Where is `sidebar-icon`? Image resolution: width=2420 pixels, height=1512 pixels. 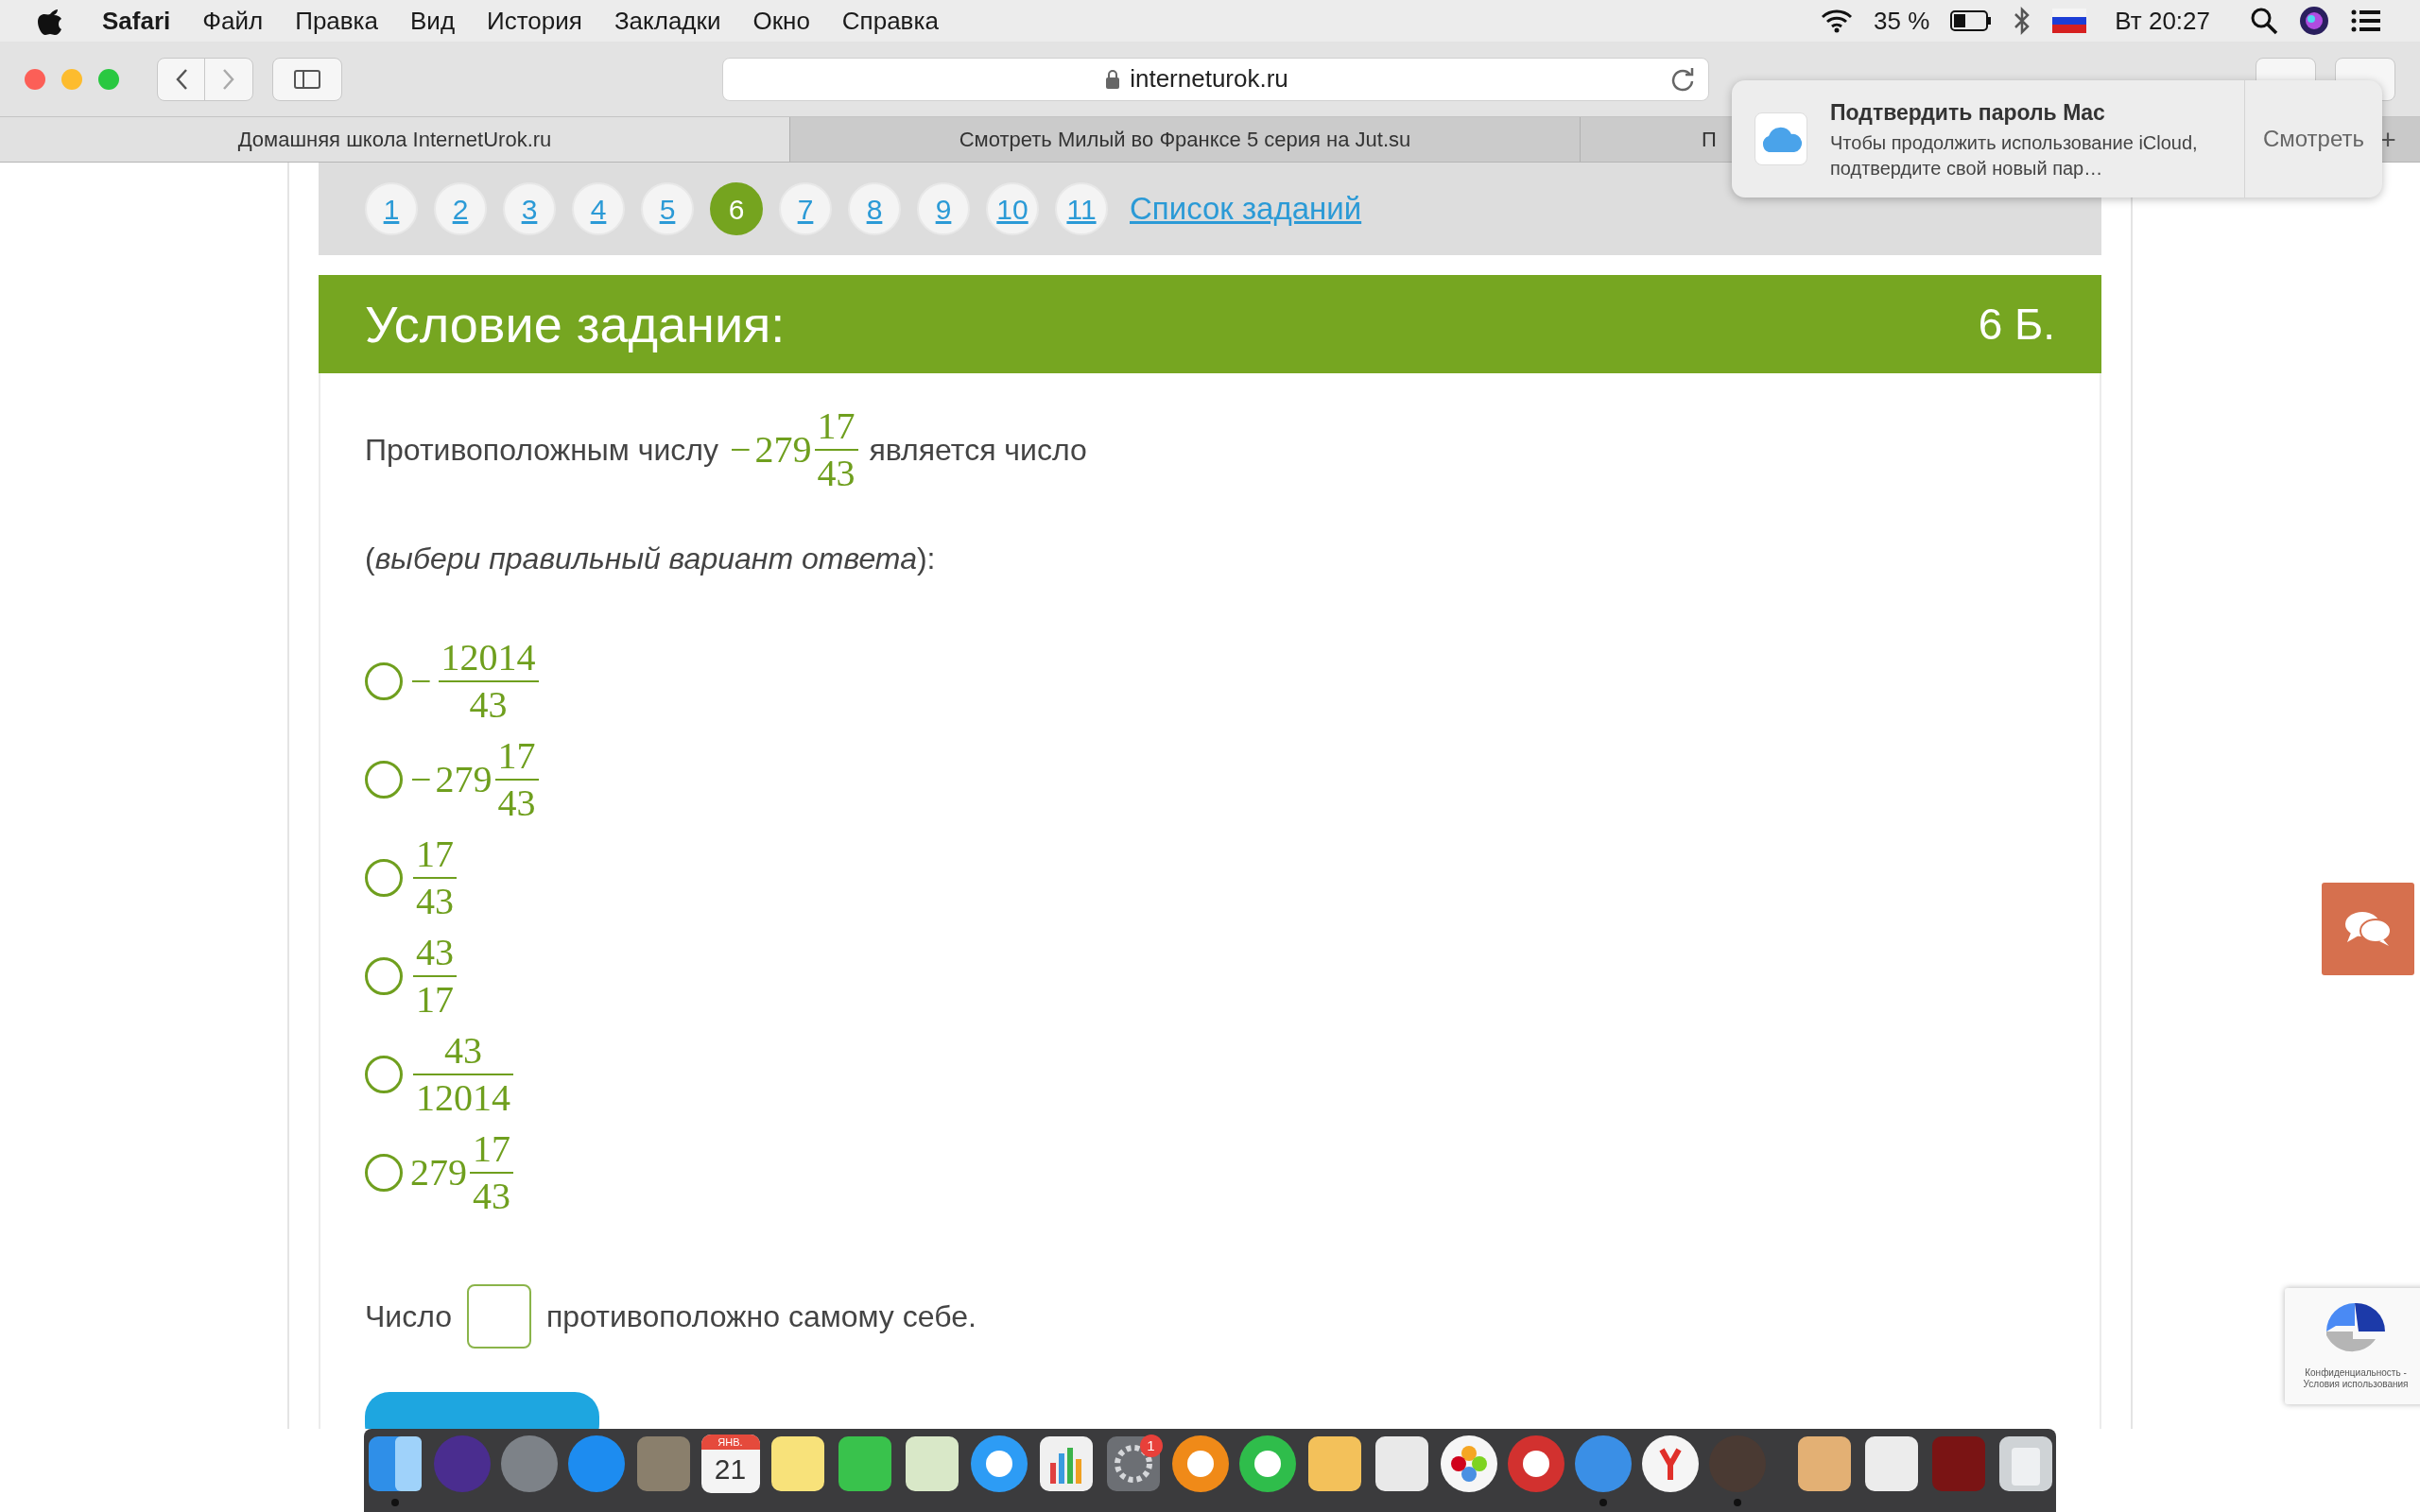
sidebar-icon is located at coordinates (307, 79).